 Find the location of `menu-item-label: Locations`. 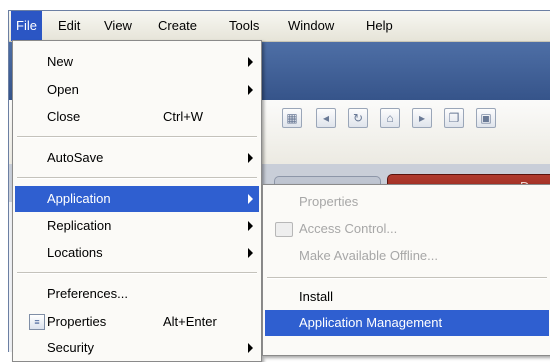

menu-item-label: Locations is located at coordinates (75, 252).